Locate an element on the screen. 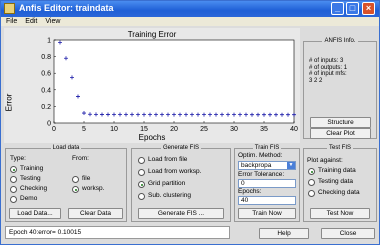 The width and height of the screenshot is (380, 245). optim-method-select: backpropa ▼ is located at coordinates (267, 165).